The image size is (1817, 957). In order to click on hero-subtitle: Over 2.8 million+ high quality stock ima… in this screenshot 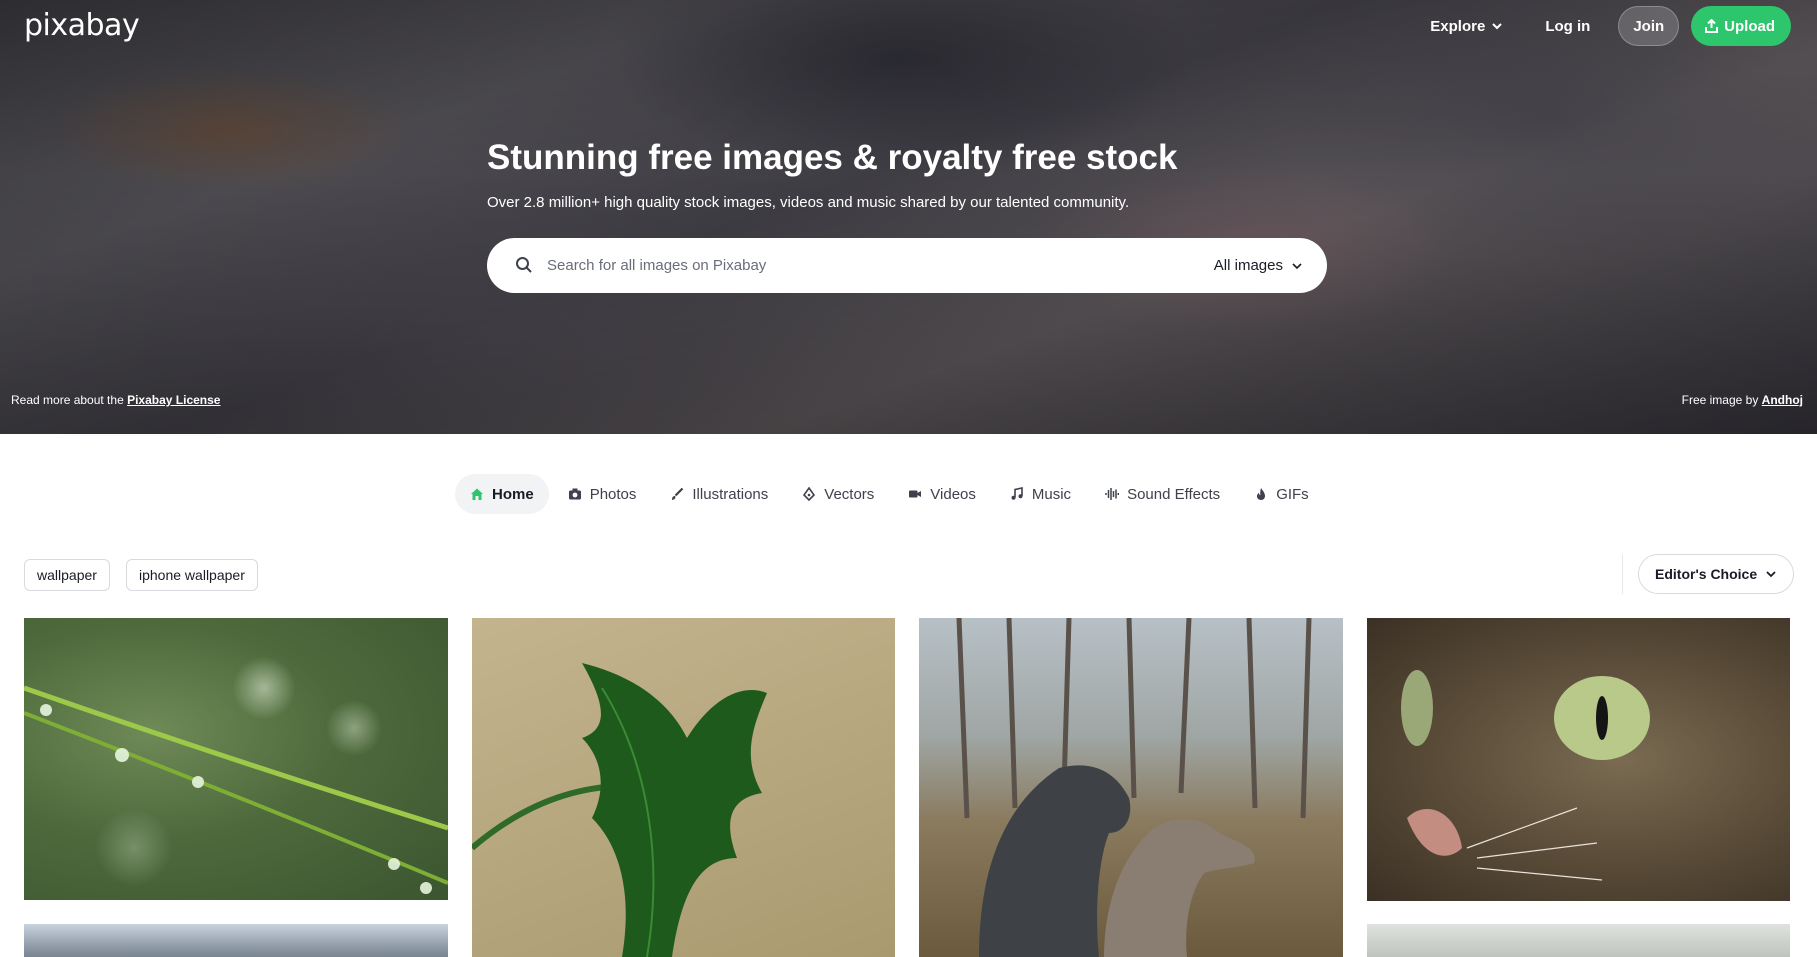, I will do `click(808, 202)`.